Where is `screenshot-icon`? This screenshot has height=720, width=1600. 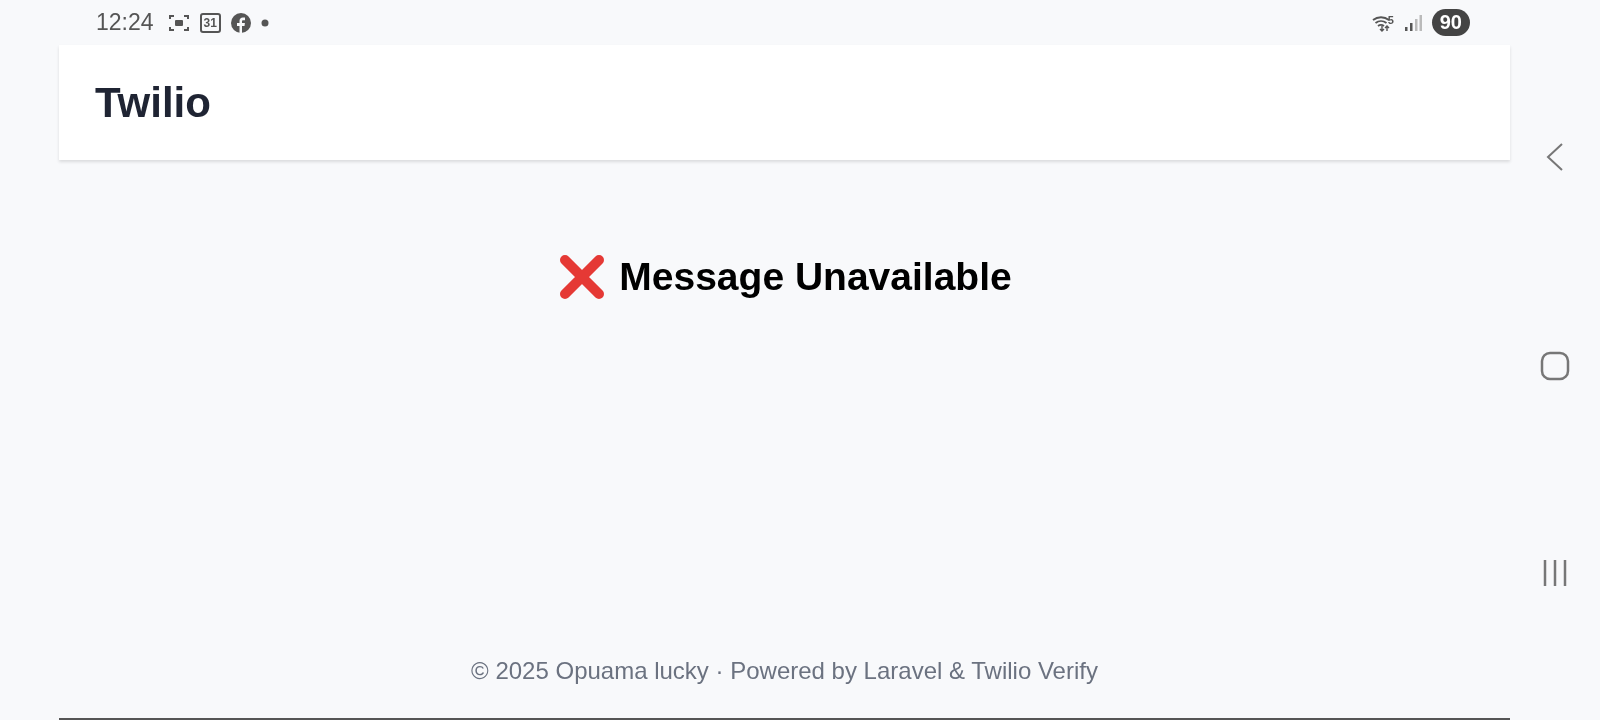 screenshot-icon is located at coordinates (178, 22).